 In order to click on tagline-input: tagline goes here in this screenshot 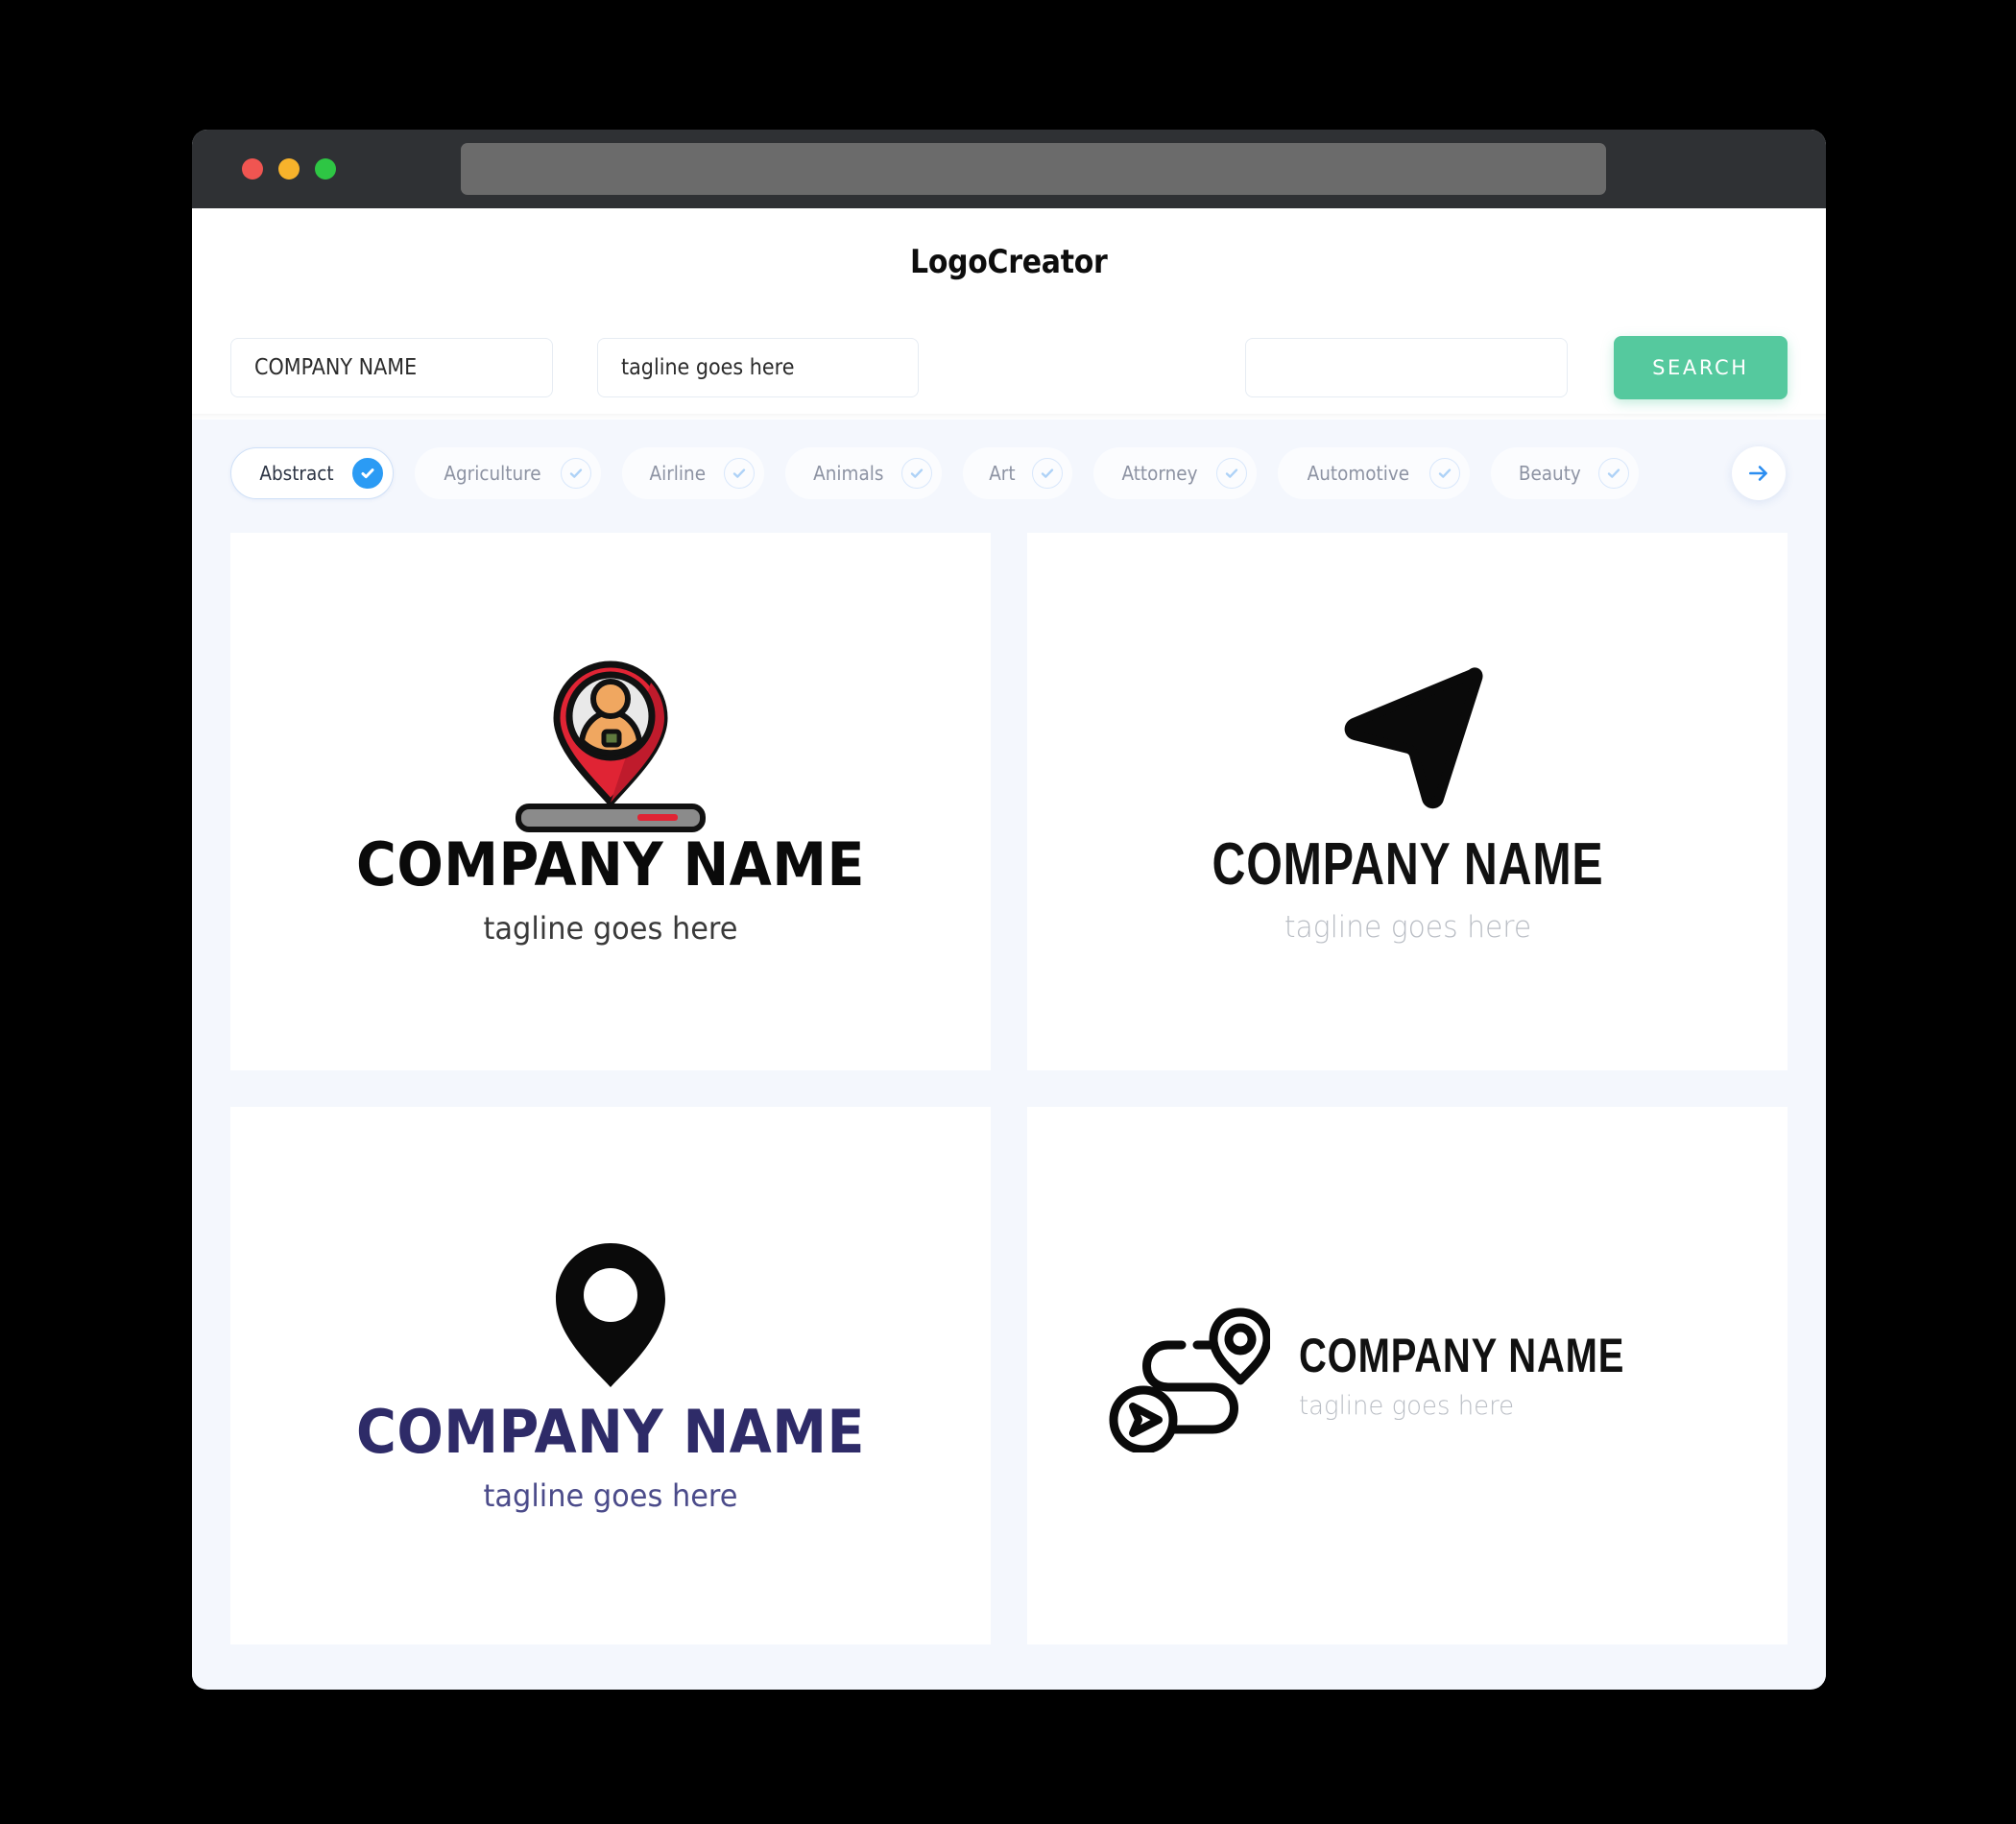, I will do `click(758, 367)`.